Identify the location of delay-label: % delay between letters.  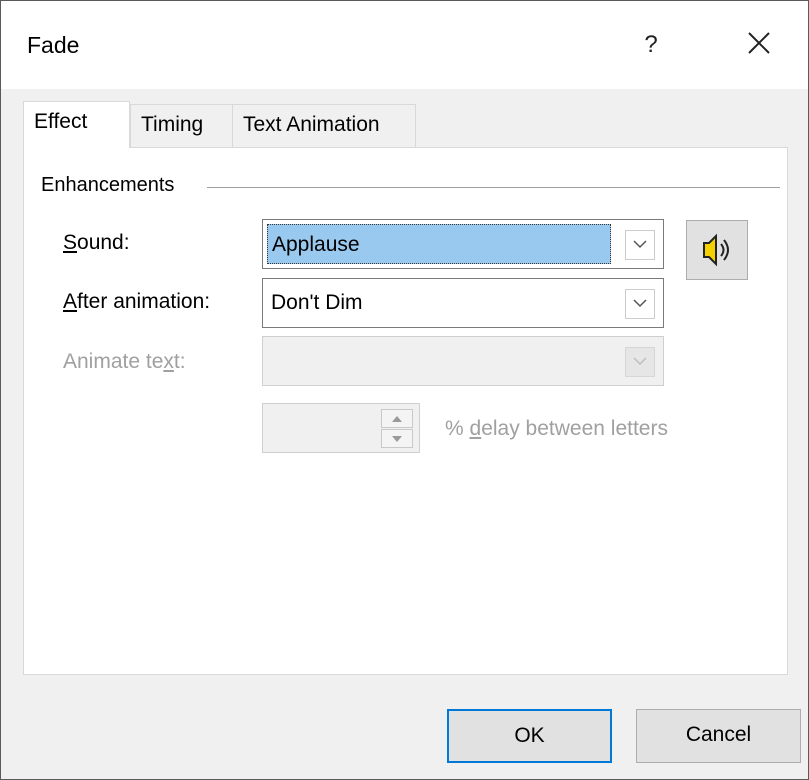
(556, 429).